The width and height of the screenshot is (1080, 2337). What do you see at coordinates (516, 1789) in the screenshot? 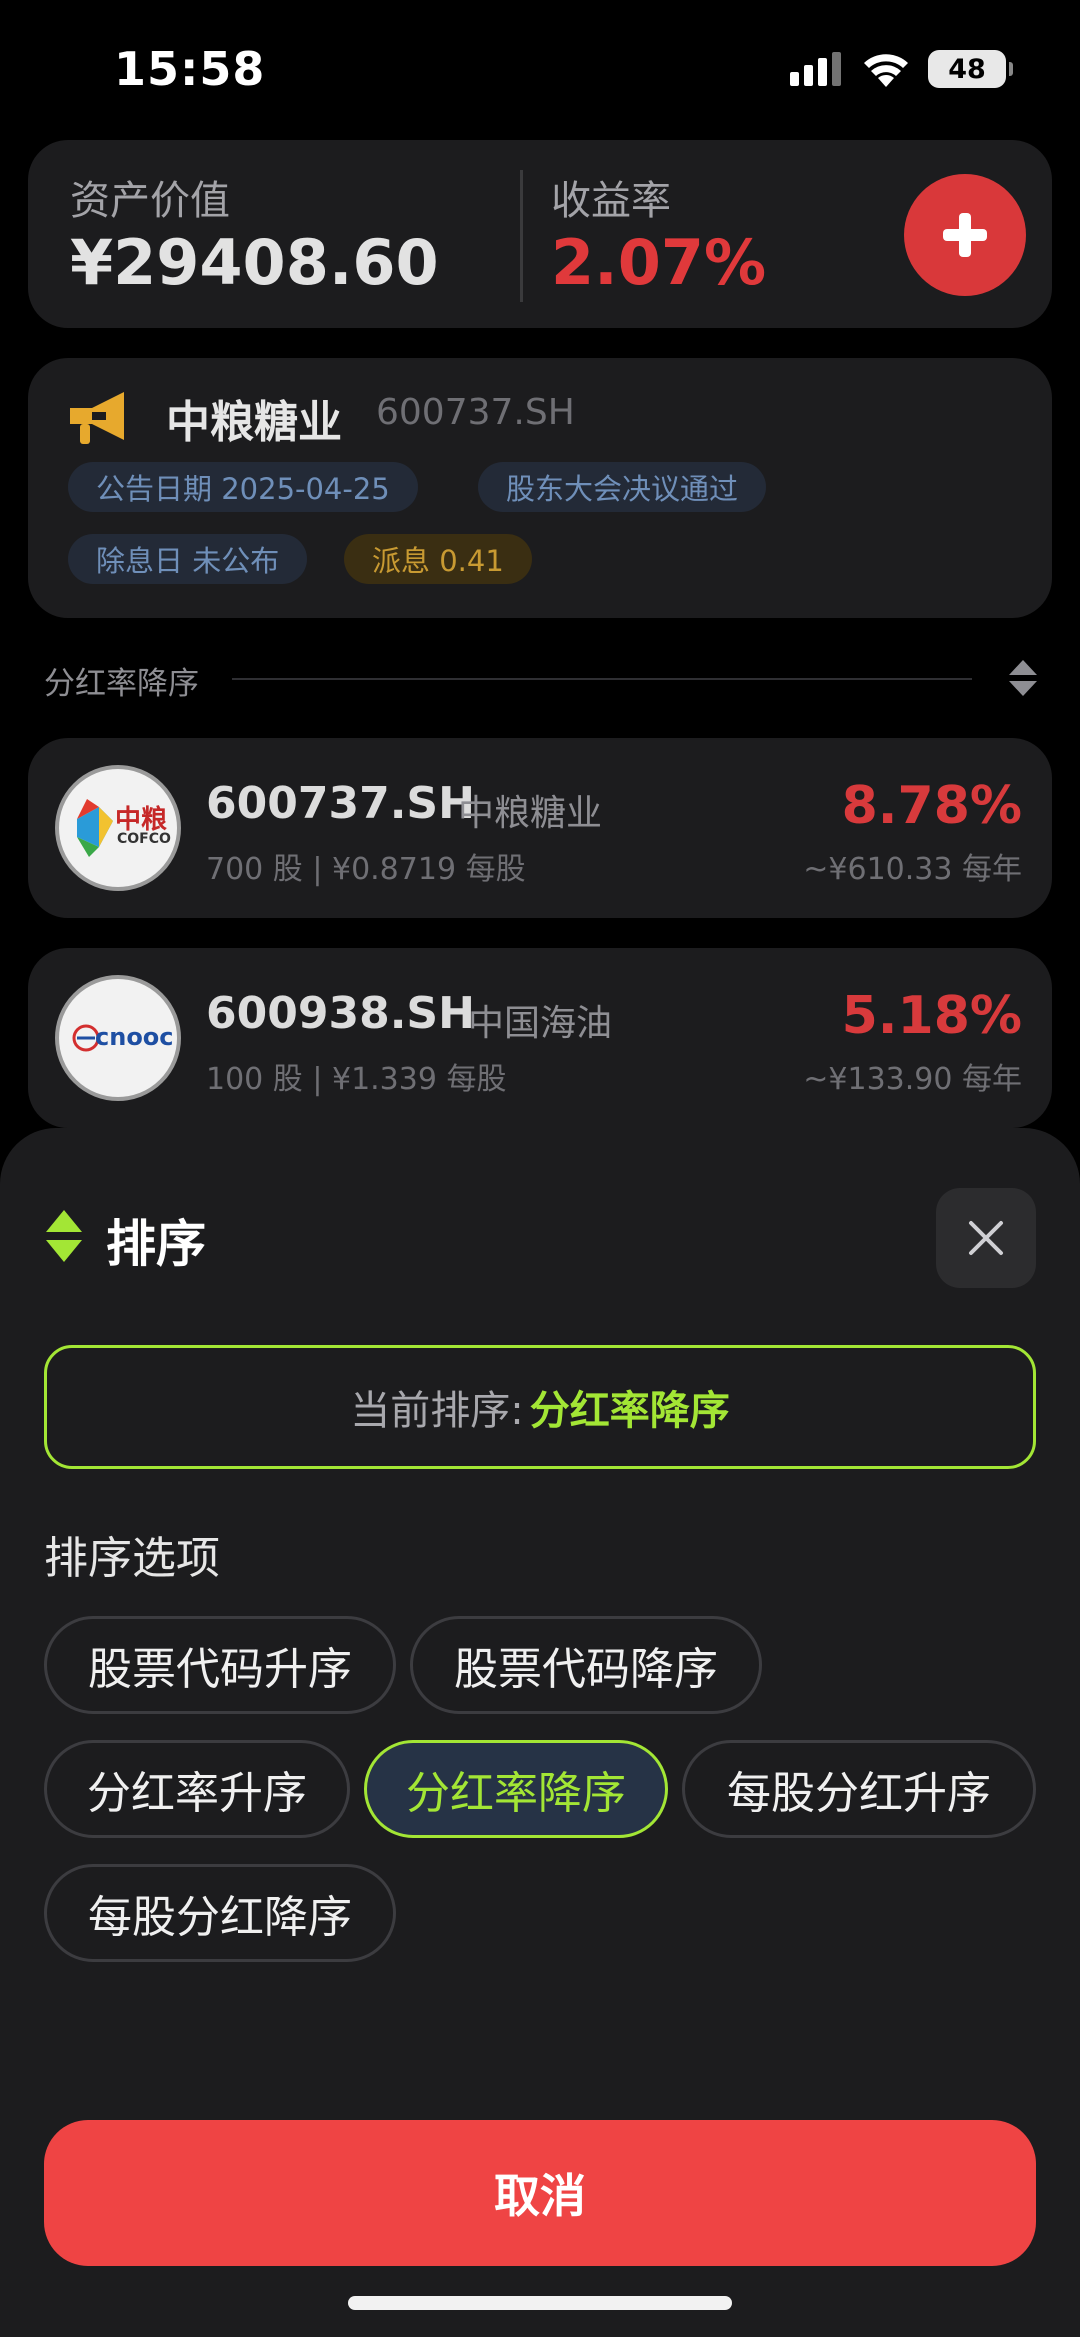
I see `sort-option-yield-desc: 分红率降序` at bounding box center [516, 1789].